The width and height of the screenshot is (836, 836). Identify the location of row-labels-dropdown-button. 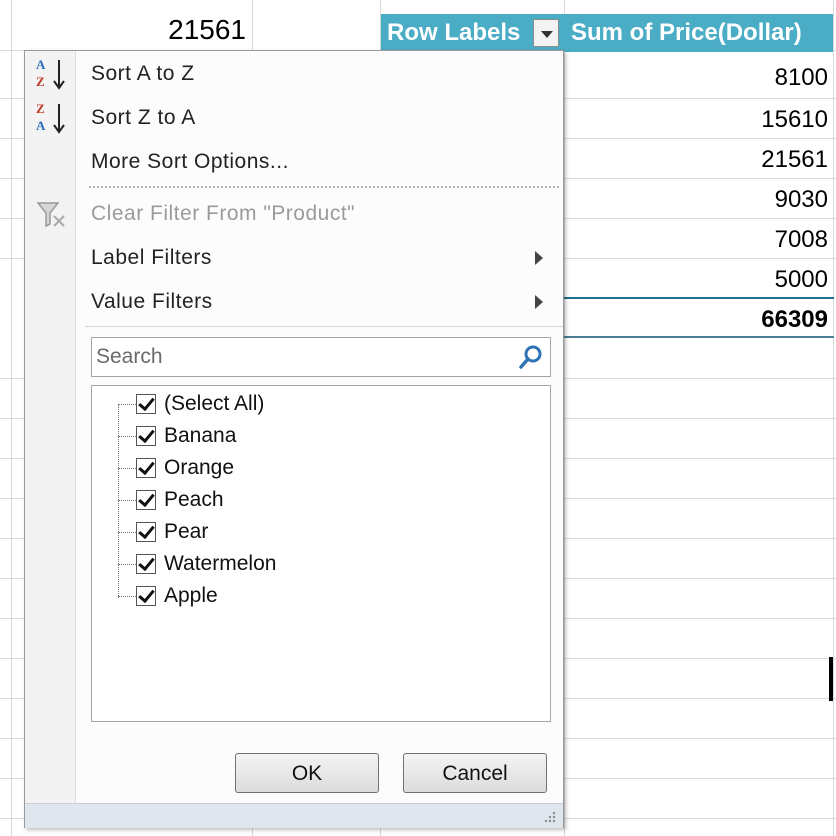
(546, 33).